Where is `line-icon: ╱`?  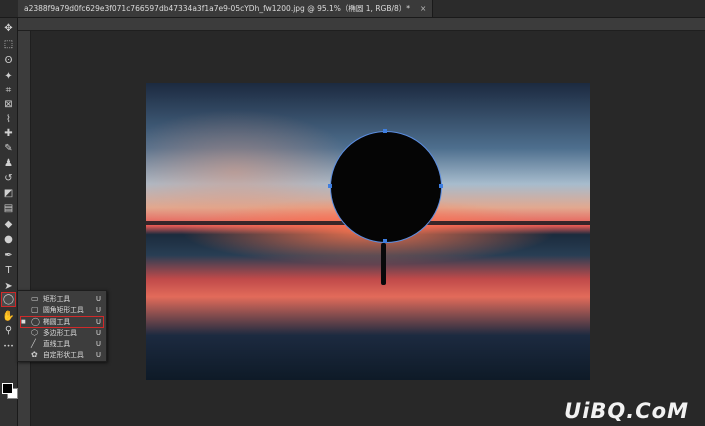
line-icon: ╱ is located at coordinates (33, 343).